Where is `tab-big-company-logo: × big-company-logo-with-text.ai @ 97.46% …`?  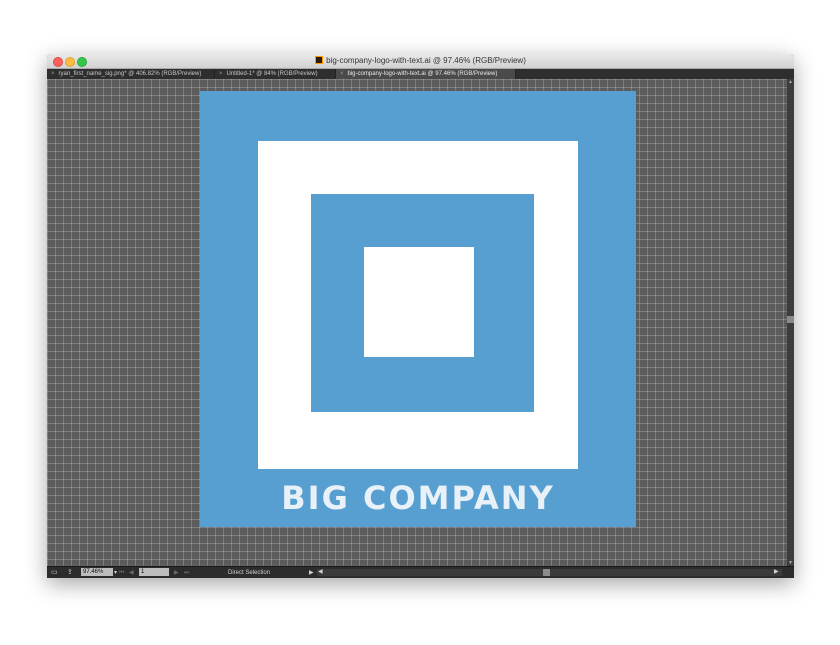 tab-big-company-logo: × big-company-logo-with-text.ai @ 97.46% … is located at coordinates (426, 74).